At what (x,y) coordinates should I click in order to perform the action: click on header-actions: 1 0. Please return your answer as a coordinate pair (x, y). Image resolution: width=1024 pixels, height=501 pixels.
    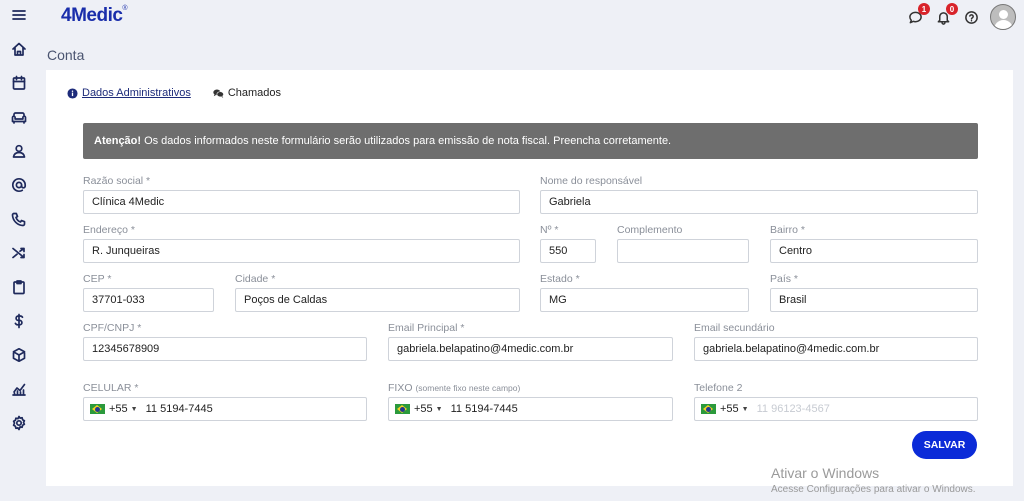
    Looking at the image, I should click on (961, 16).